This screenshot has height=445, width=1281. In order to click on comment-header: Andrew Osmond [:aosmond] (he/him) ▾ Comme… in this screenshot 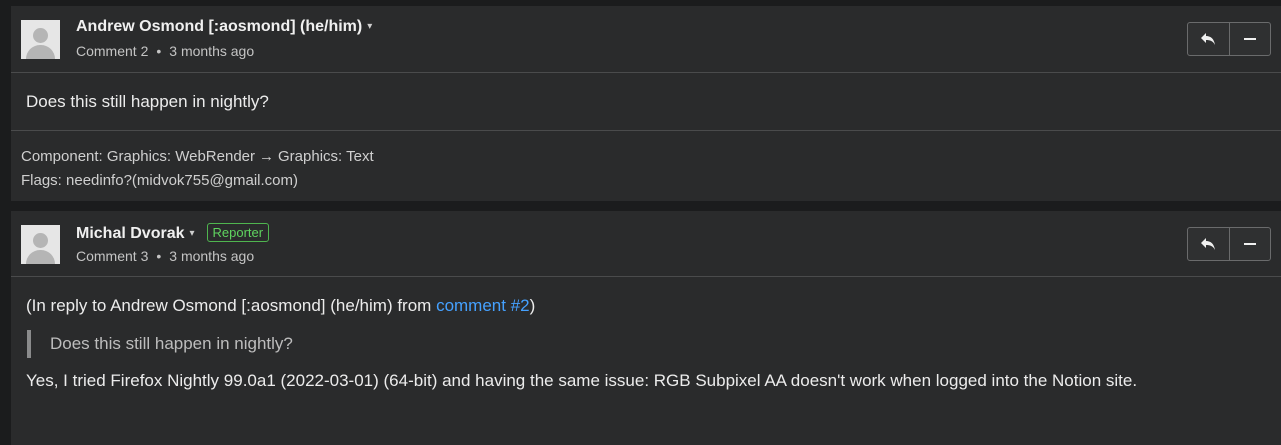, I will do `click(646, 39)`.